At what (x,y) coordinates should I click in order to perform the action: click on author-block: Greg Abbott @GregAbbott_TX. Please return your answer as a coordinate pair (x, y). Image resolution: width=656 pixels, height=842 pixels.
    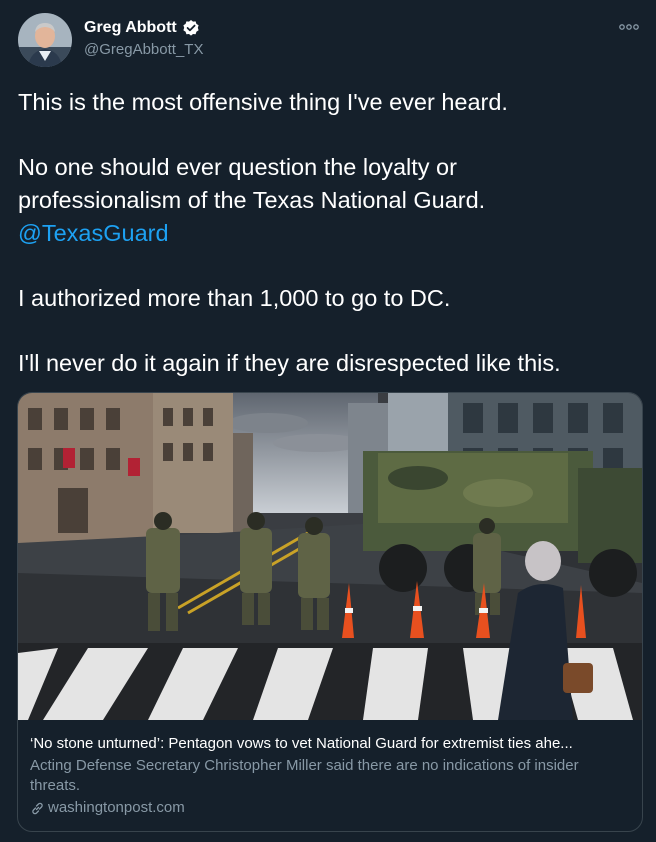
    Looking at the image, I should click on (143, 38).